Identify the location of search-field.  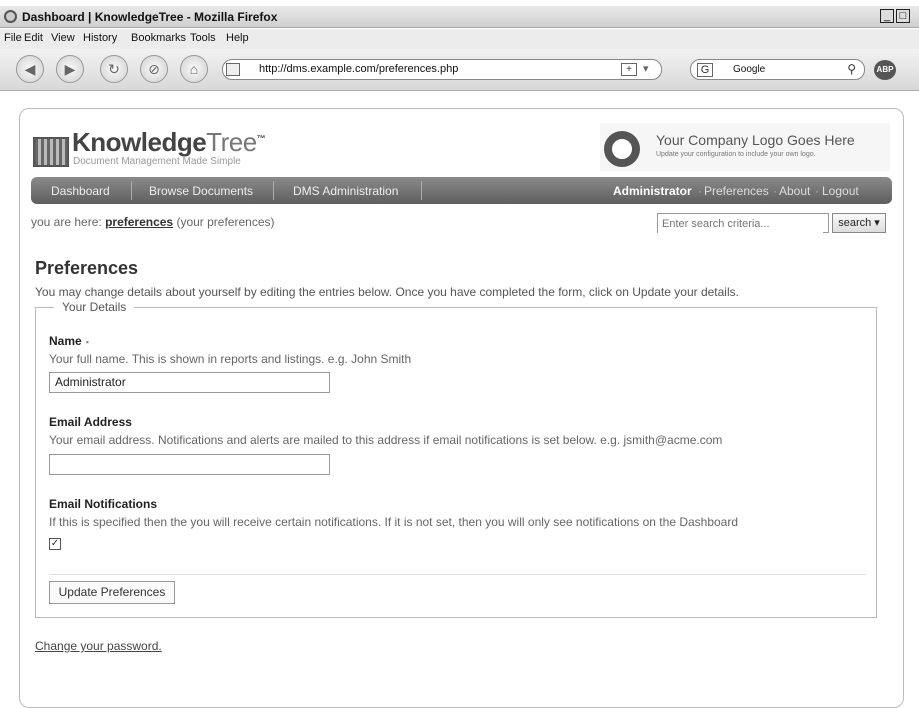
(743, 223).